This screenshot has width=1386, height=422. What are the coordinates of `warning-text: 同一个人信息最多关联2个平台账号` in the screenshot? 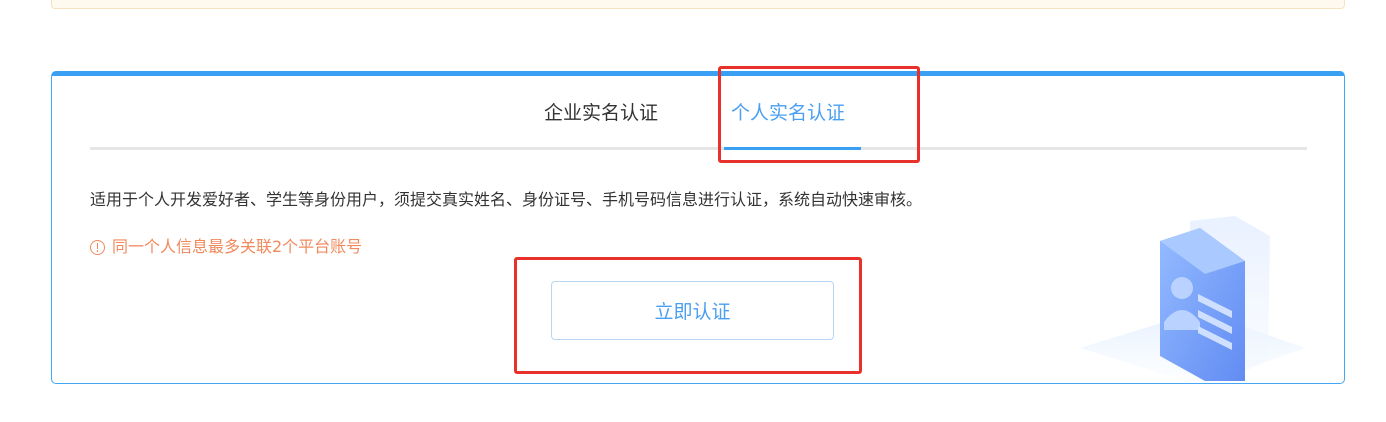 It's located at (237, 246).